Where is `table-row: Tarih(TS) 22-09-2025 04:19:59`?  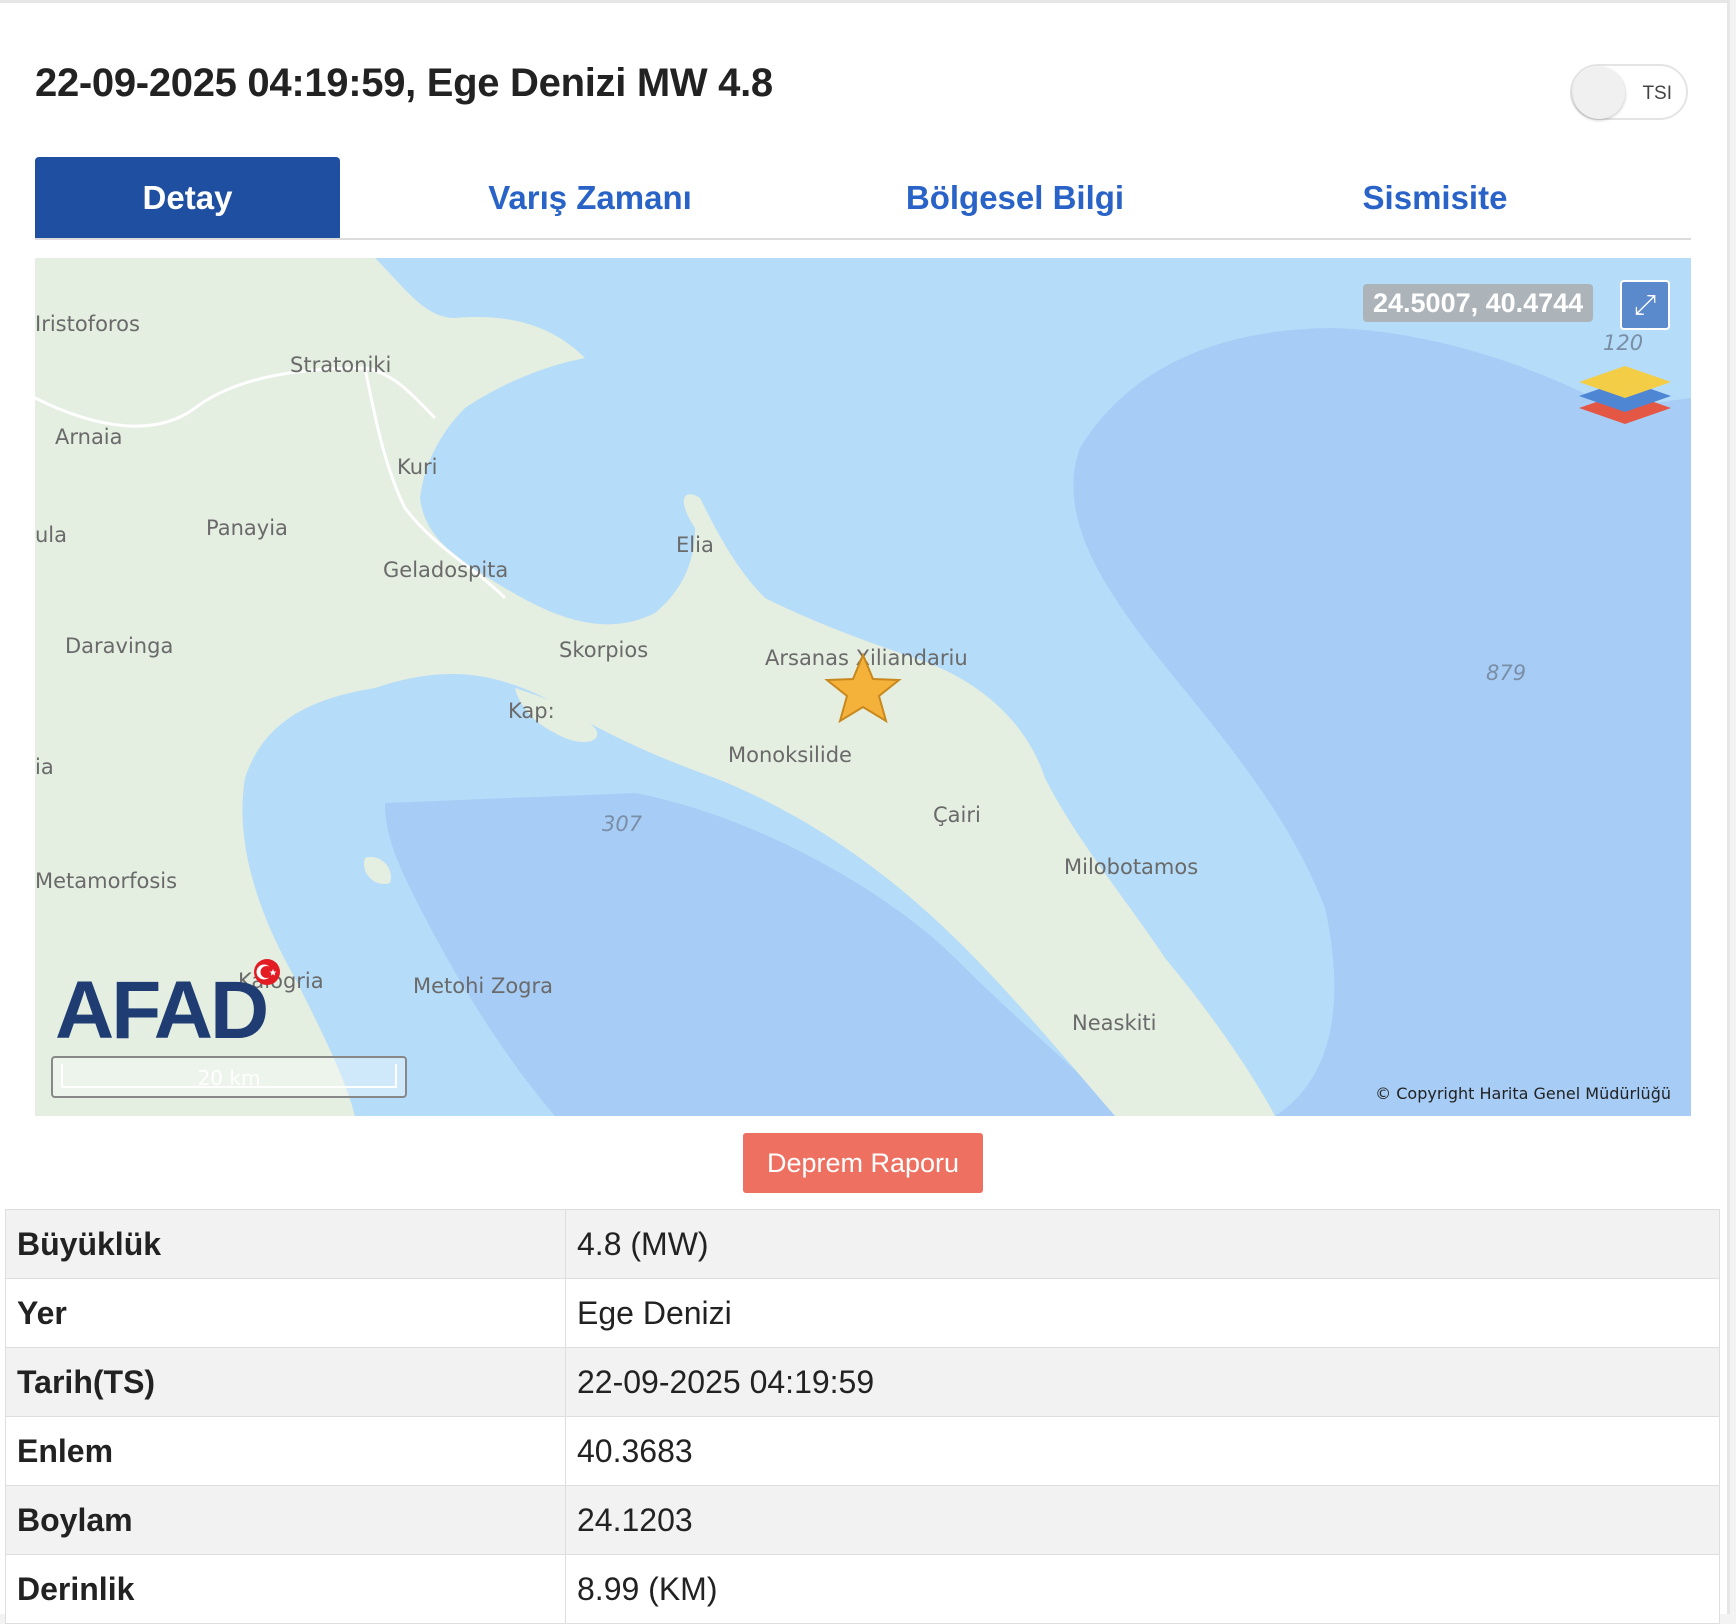 table-row: Tarih(TS) 22-09-2025 04:19:59 is located at coordinates (862, 1382).